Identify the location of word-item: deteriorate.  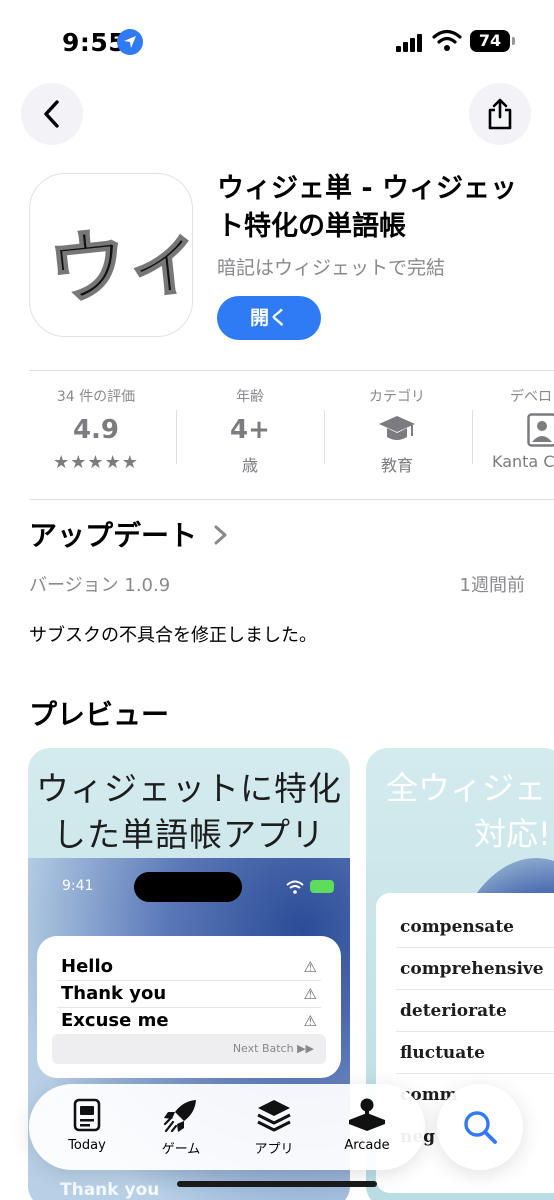
(453, 1011).